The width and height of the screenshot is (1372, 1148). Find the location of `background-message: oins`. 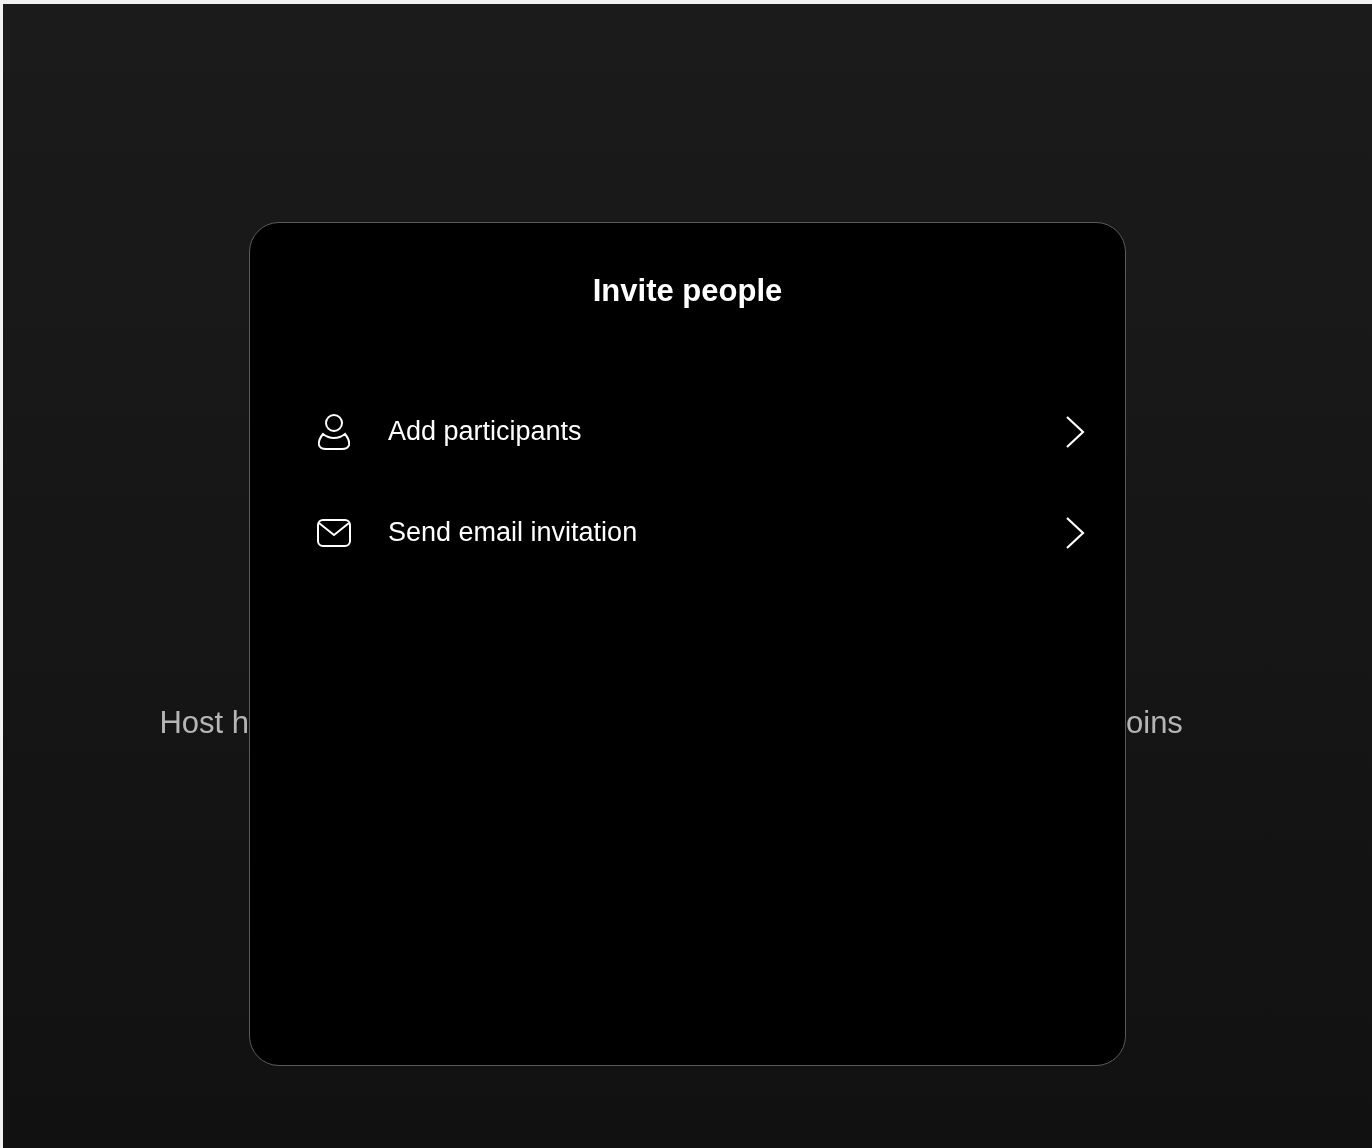

background-message: oins is located at coordinates (1154, 723).